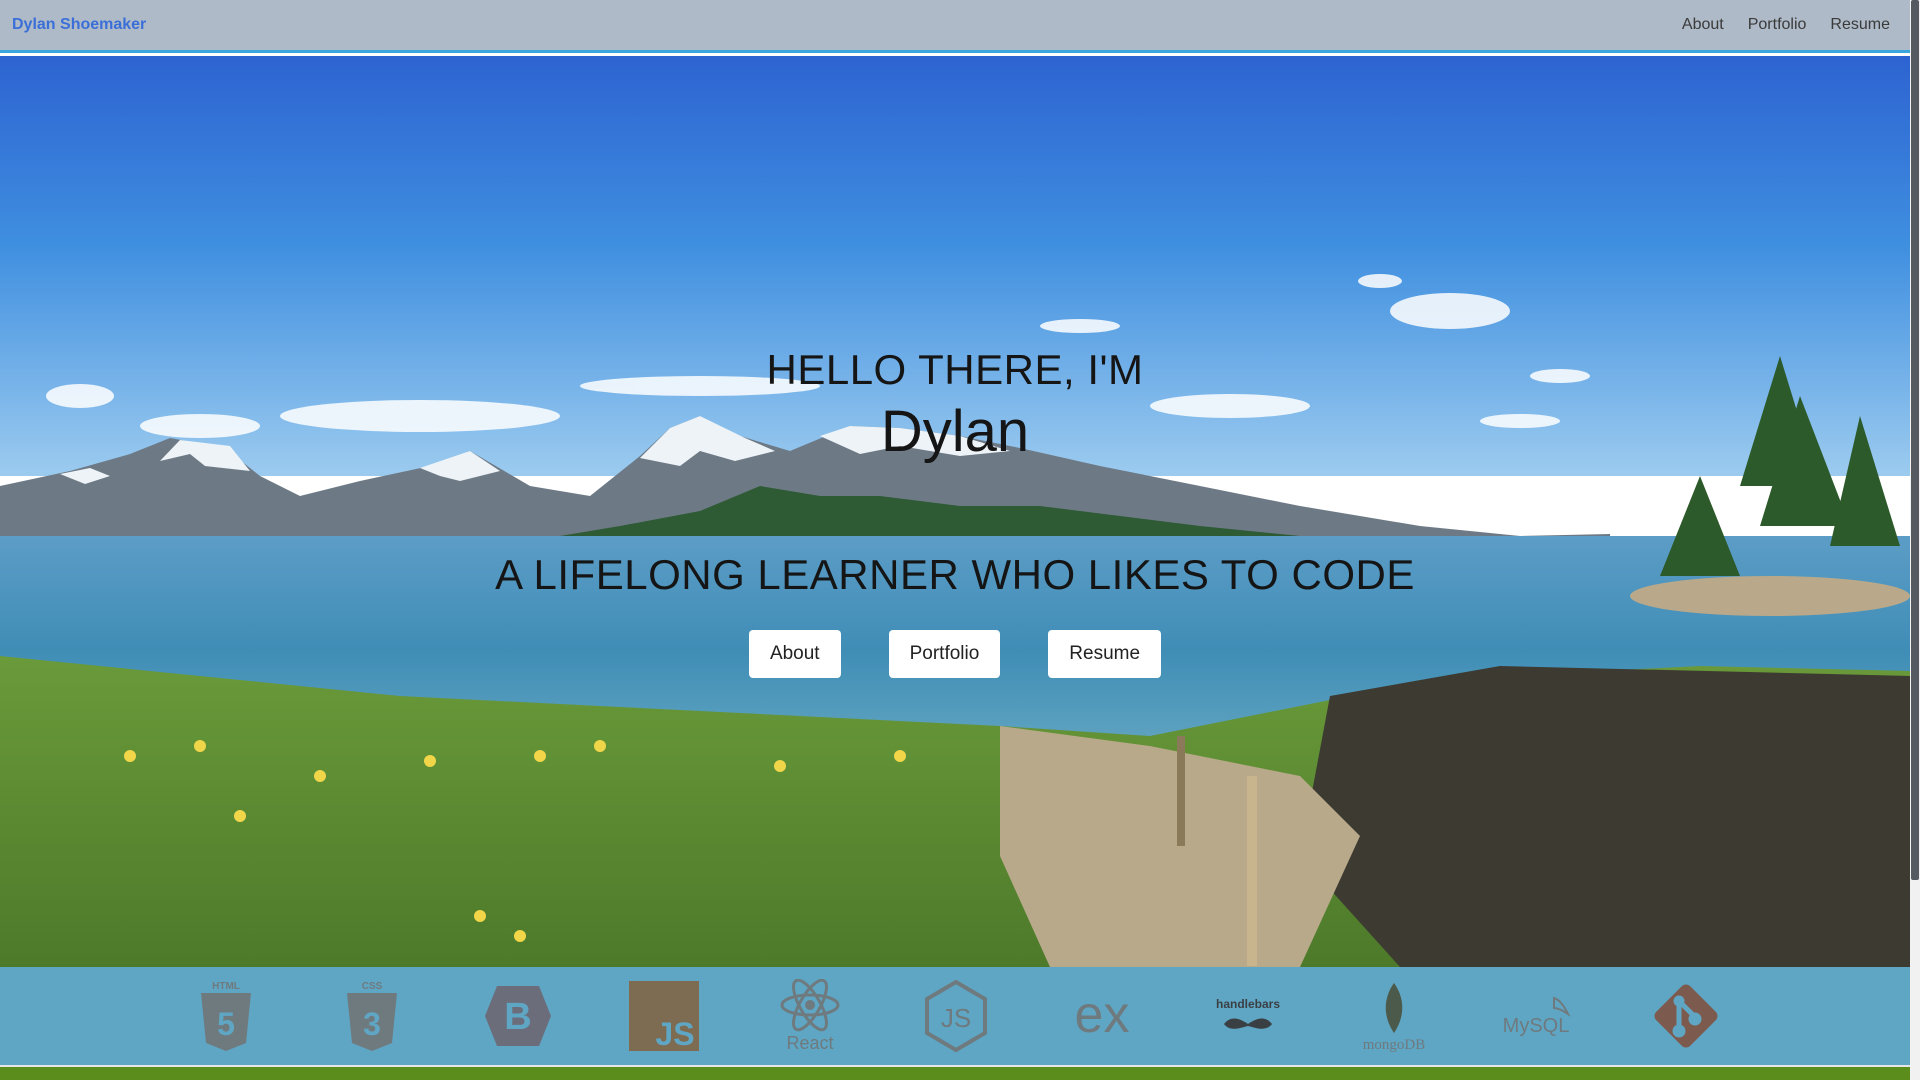 The height and width of the screenshot is (1080, 1920). Describe the element at coordinates (1686, 1016) in the screenshot. I see `git-icon` at that location.